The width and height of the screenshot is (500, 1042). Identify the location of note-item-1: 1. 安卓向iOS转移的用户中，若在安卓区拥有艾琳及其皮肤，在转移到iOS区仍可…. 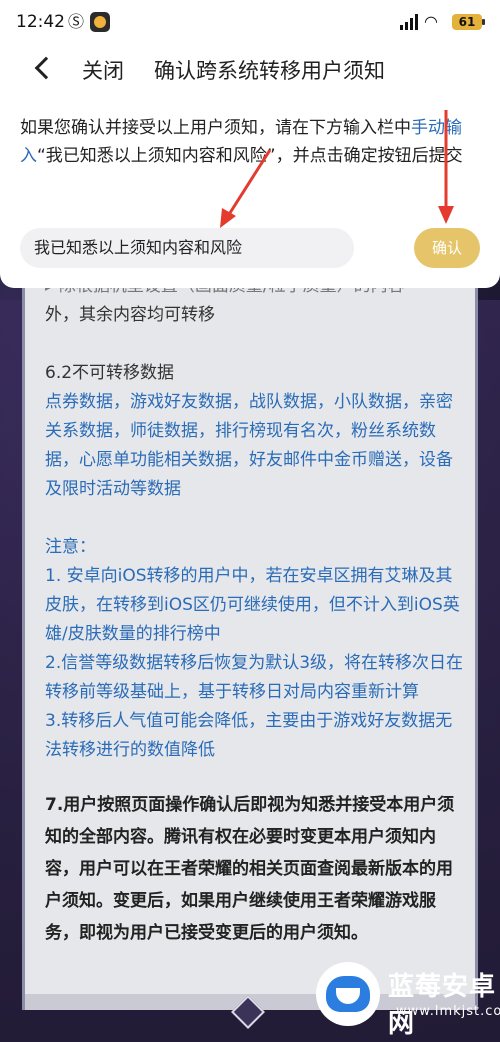
(252, 605).